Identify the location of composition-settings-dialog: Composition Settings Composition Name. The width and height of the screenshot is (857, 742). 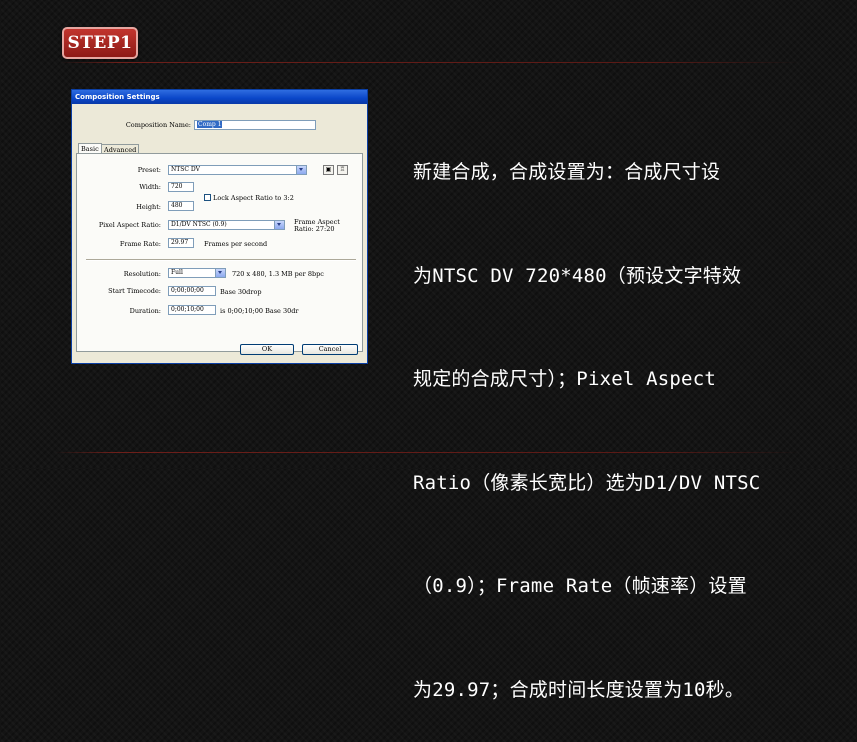
(219, 226).